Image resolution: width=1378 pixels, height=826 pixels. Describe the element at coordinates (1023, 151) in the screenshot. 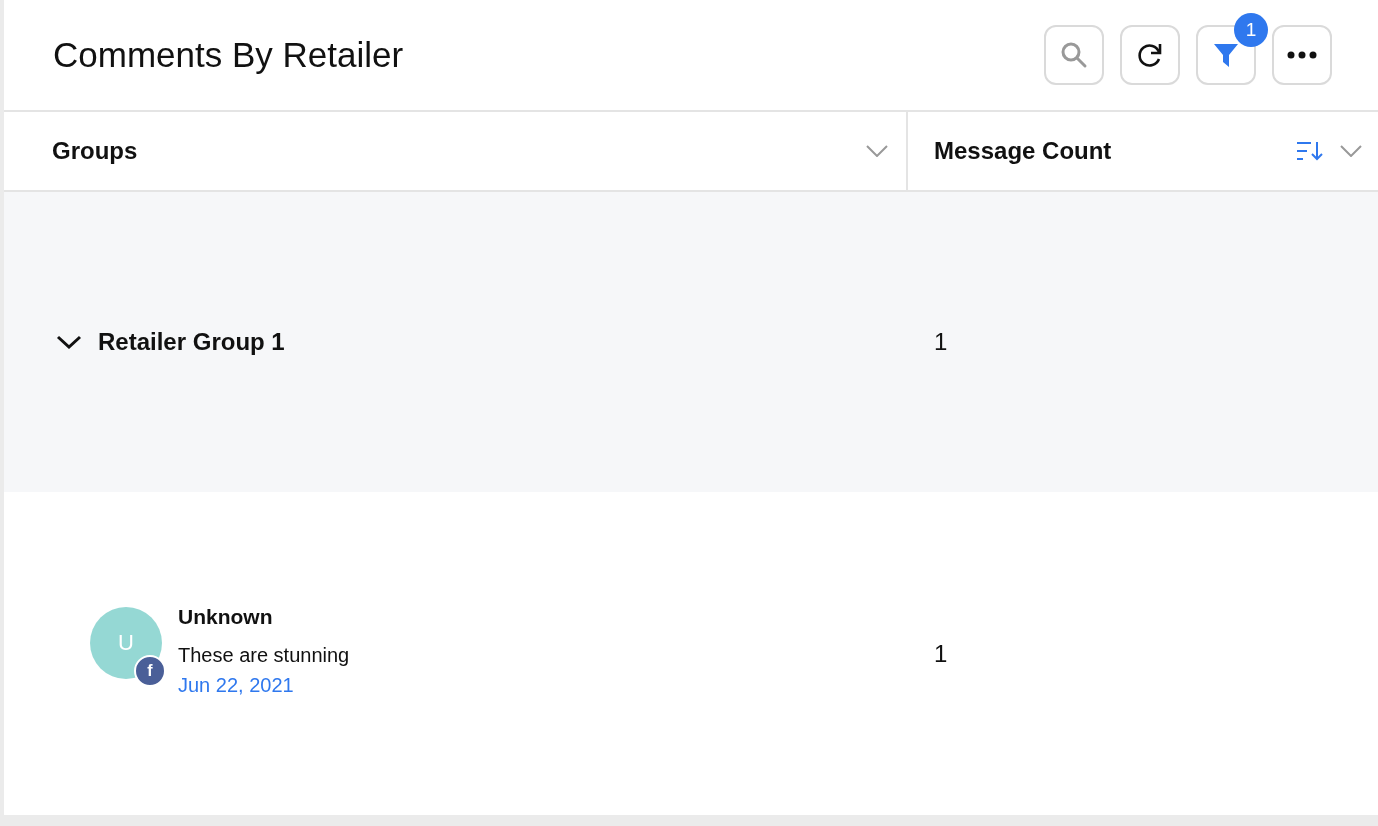

I see `column-header: Message Count` at that location.